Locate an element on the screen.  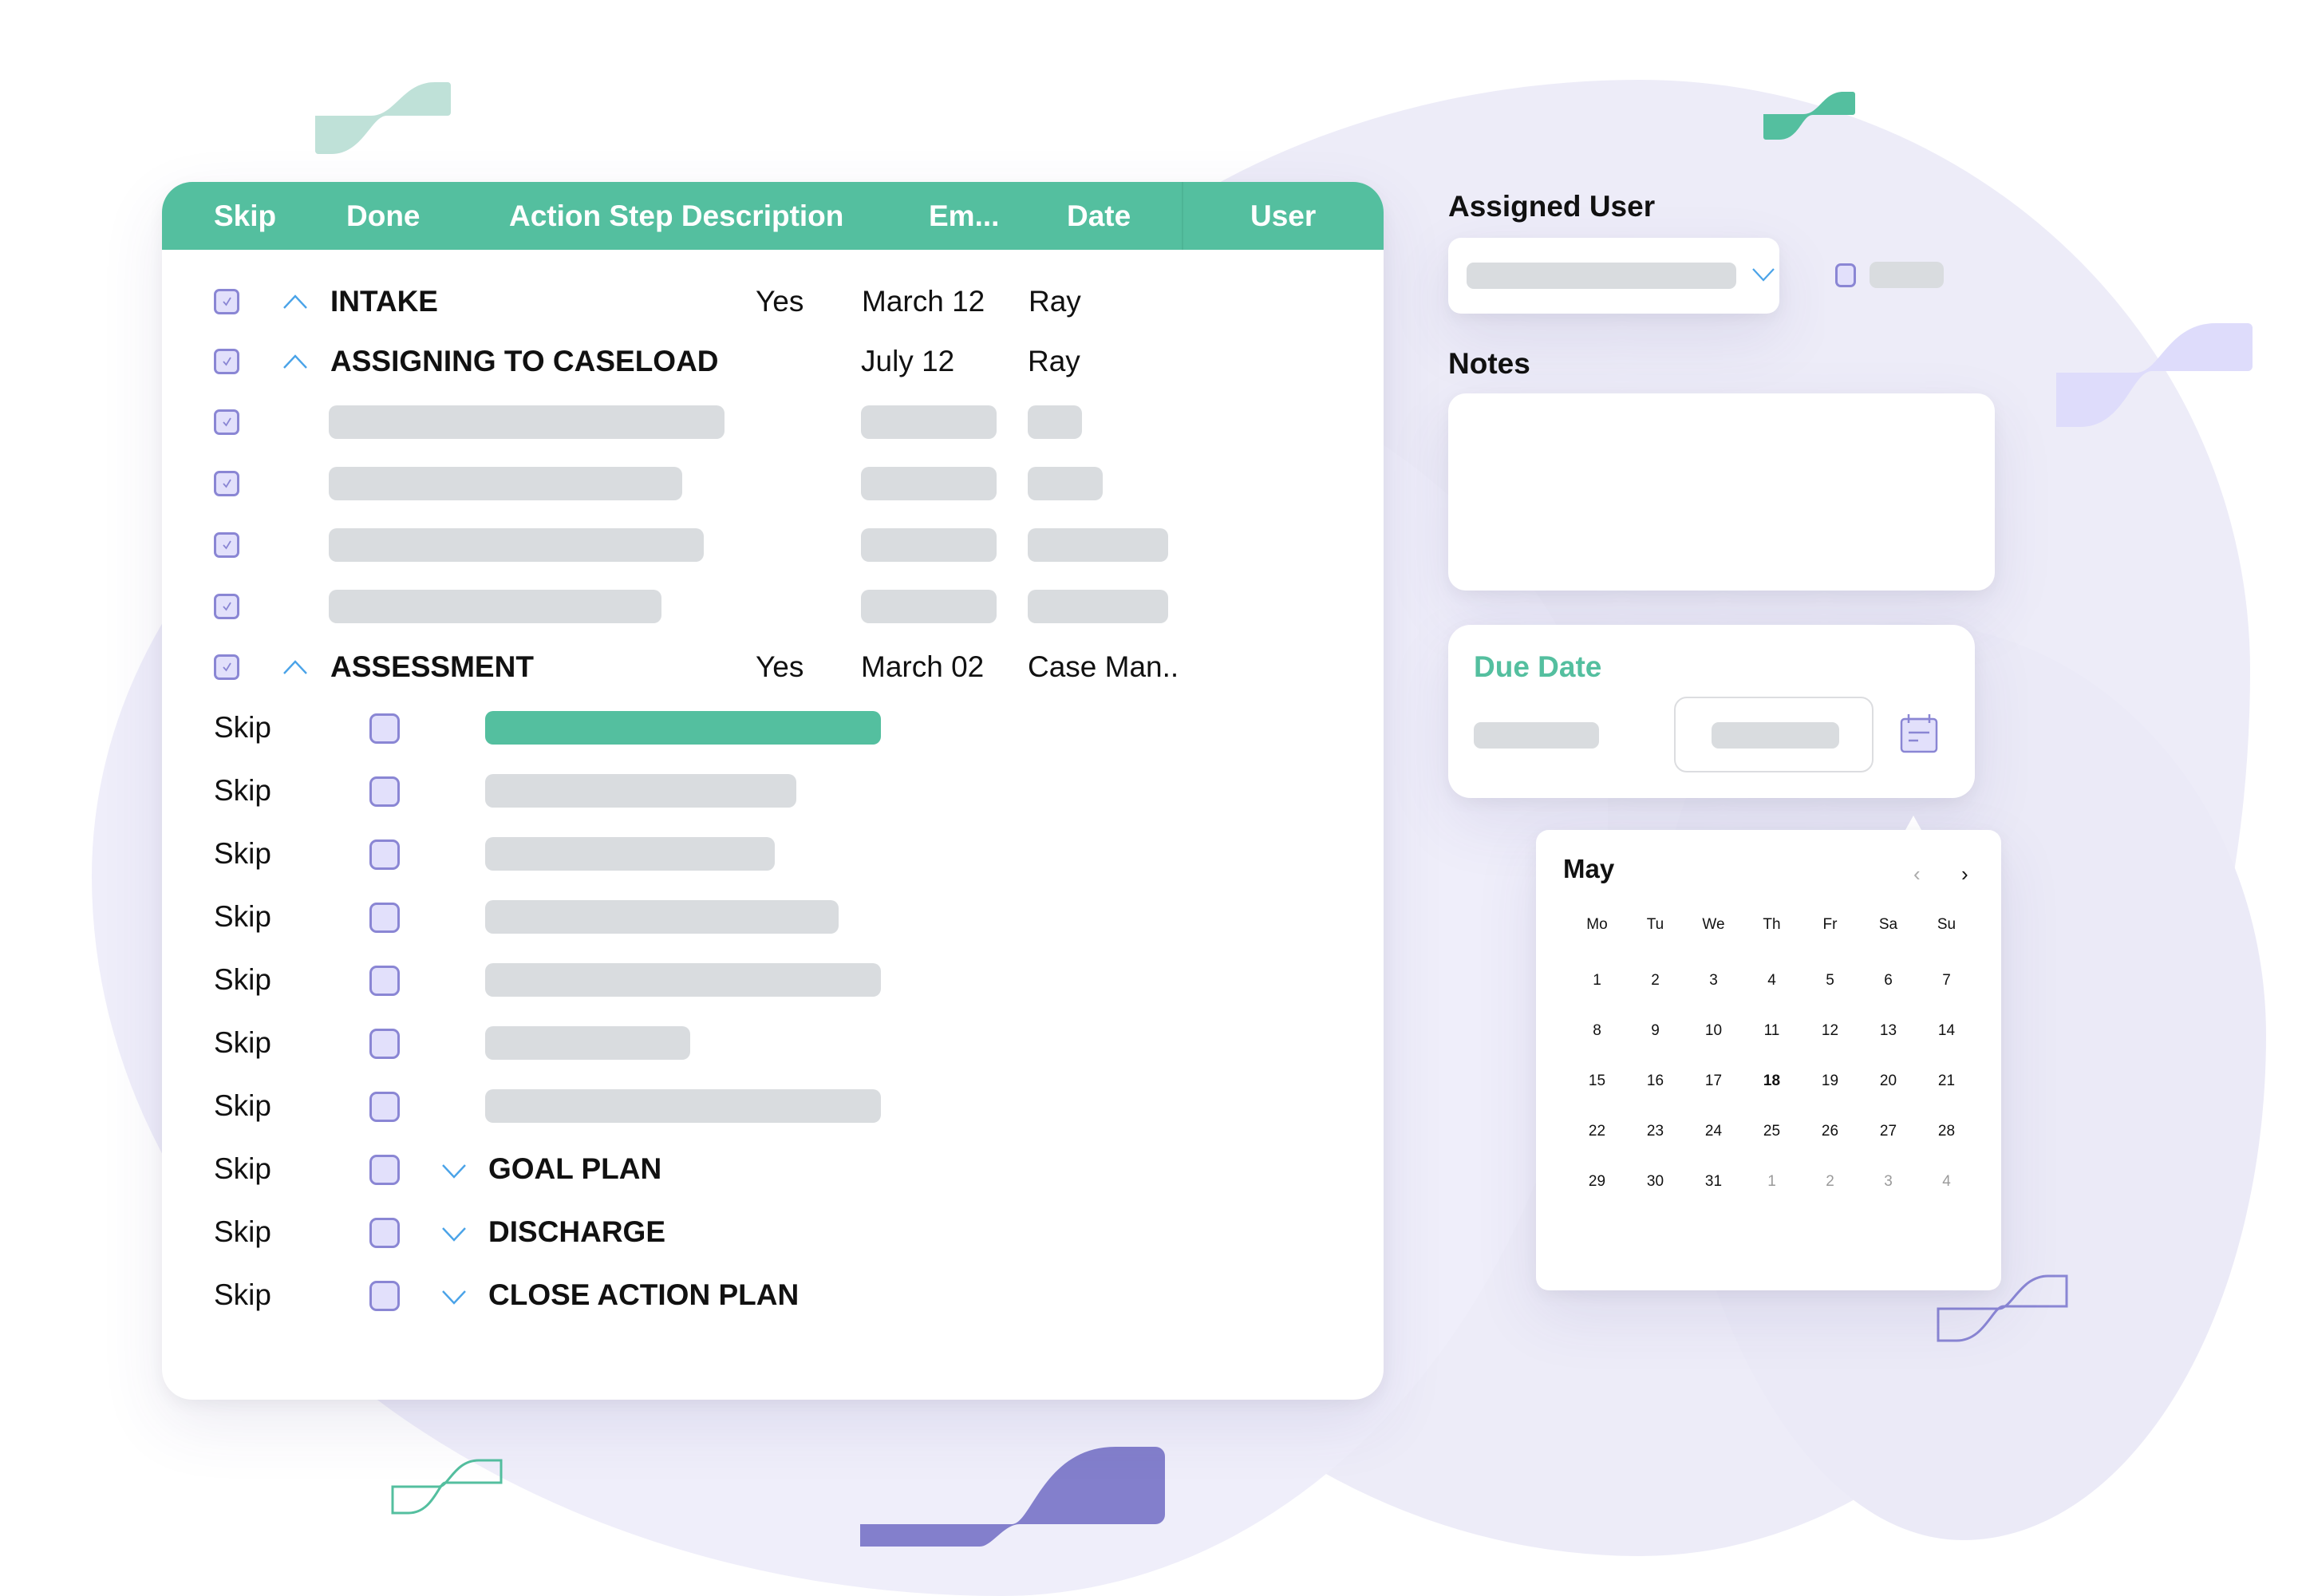
section-row-assigning-to-caseload: ASSIGNING TO CASELOAD July 12 Ray is located at coordinates (773, 361).